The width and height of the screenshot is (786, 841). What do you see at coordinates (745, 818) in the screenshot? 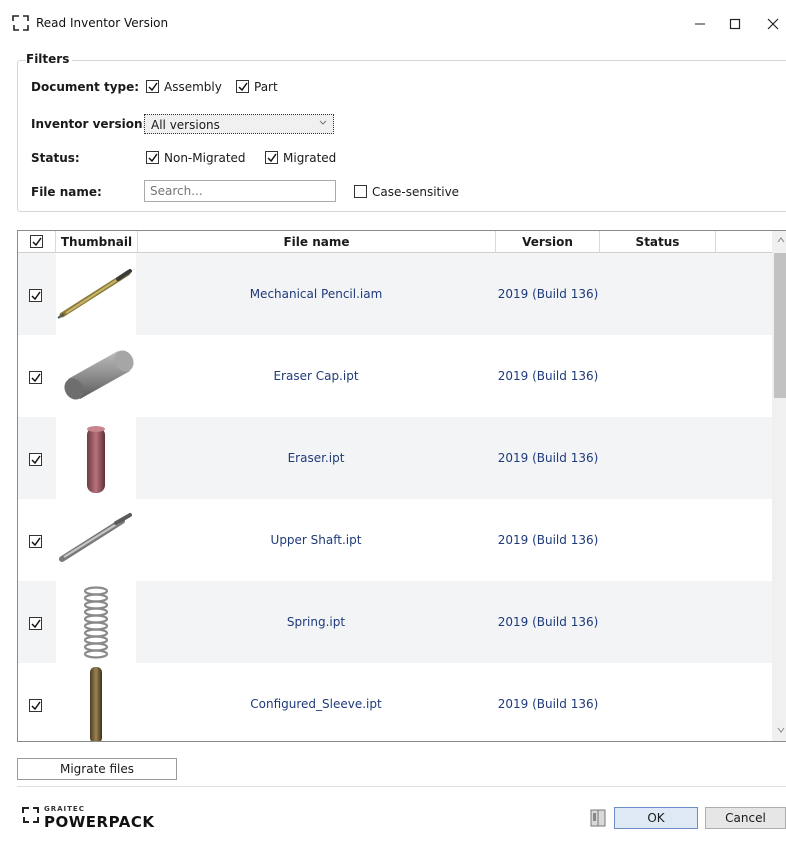
I see `cancel-button: Cancel` at bounding box center [745, 818].